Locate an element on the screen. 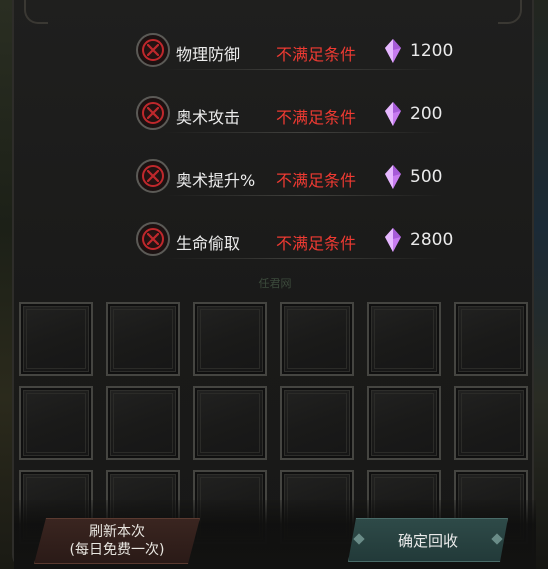  requirement-row-life-steal: 生命偷取 不满足条件 2800 is located at coordinates (299, 241).